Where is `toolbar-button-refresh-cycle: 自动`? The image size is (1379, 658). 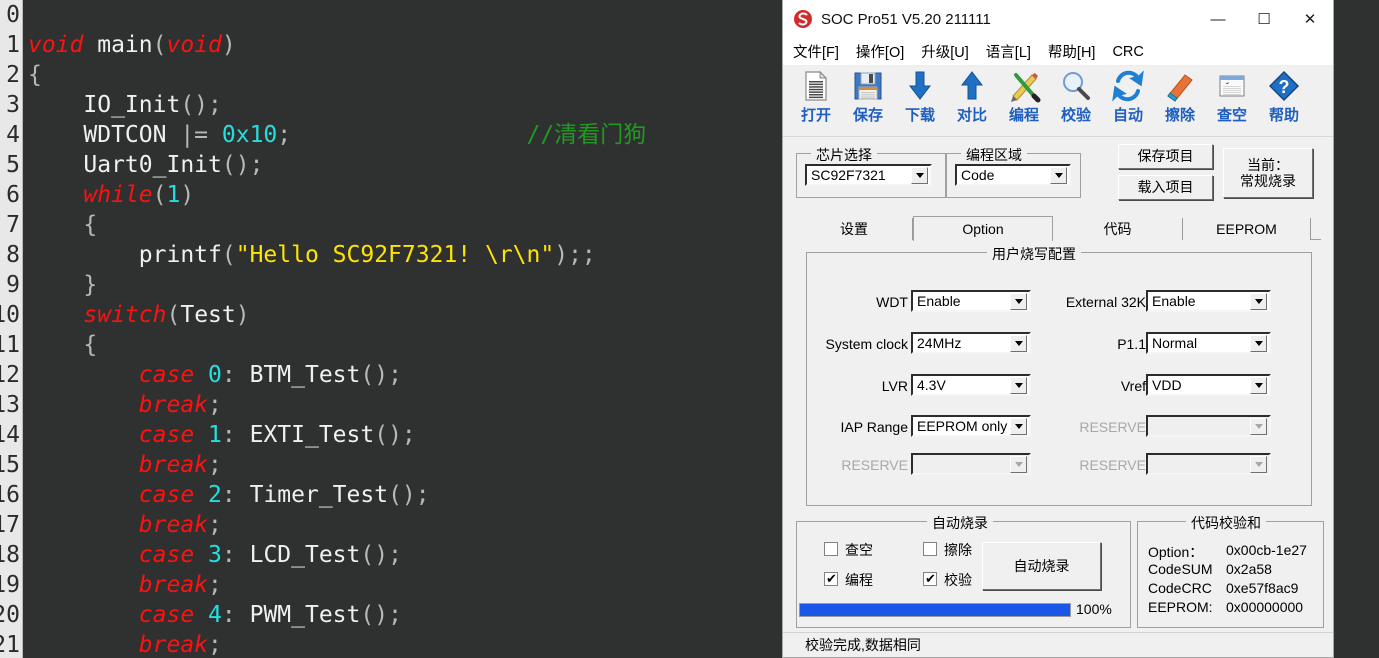
toolbar-button-refresh-cycle: 自动 is located at coordinates (1128, 97).